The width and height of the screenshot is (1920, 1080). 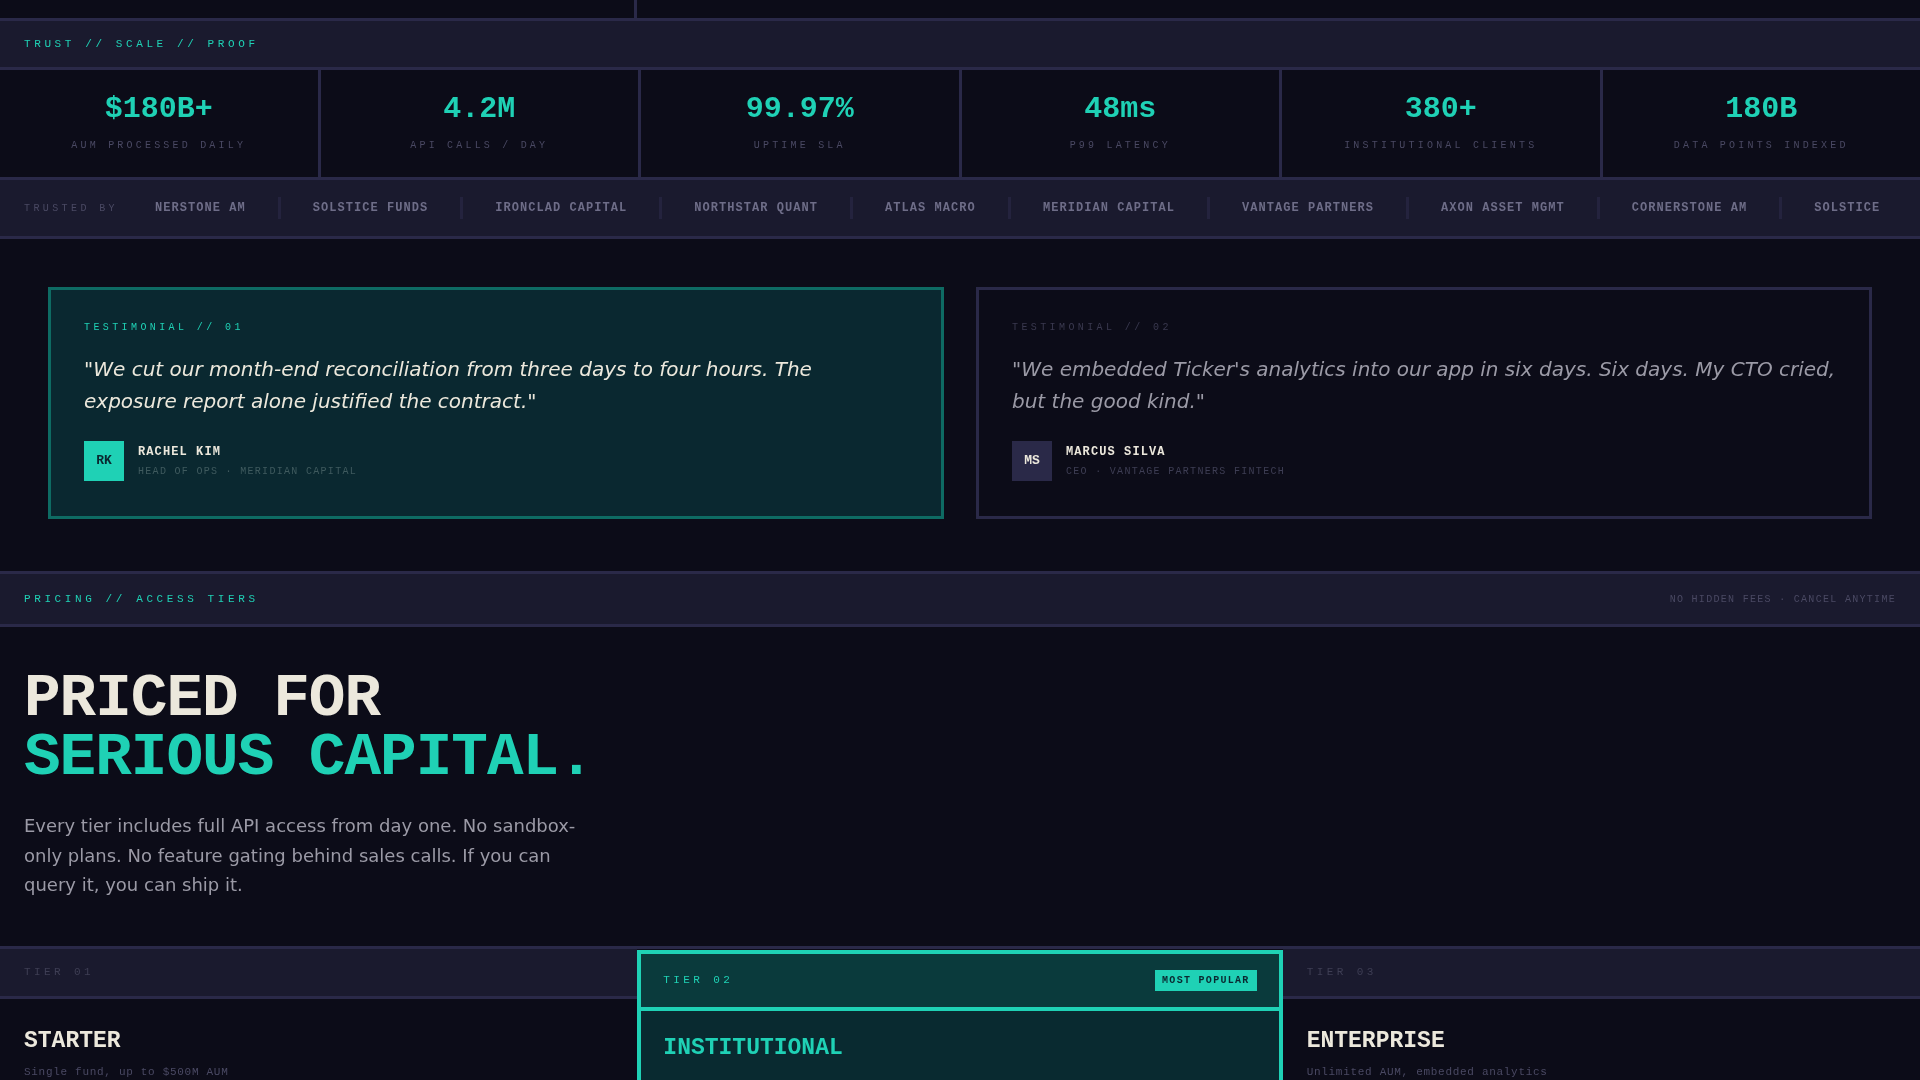 I want to click on testimonial-quote: "We cut our month-end reconciliation from three days to four hours. The exposure report alone justified the contract.", so click(x=448, y=385).